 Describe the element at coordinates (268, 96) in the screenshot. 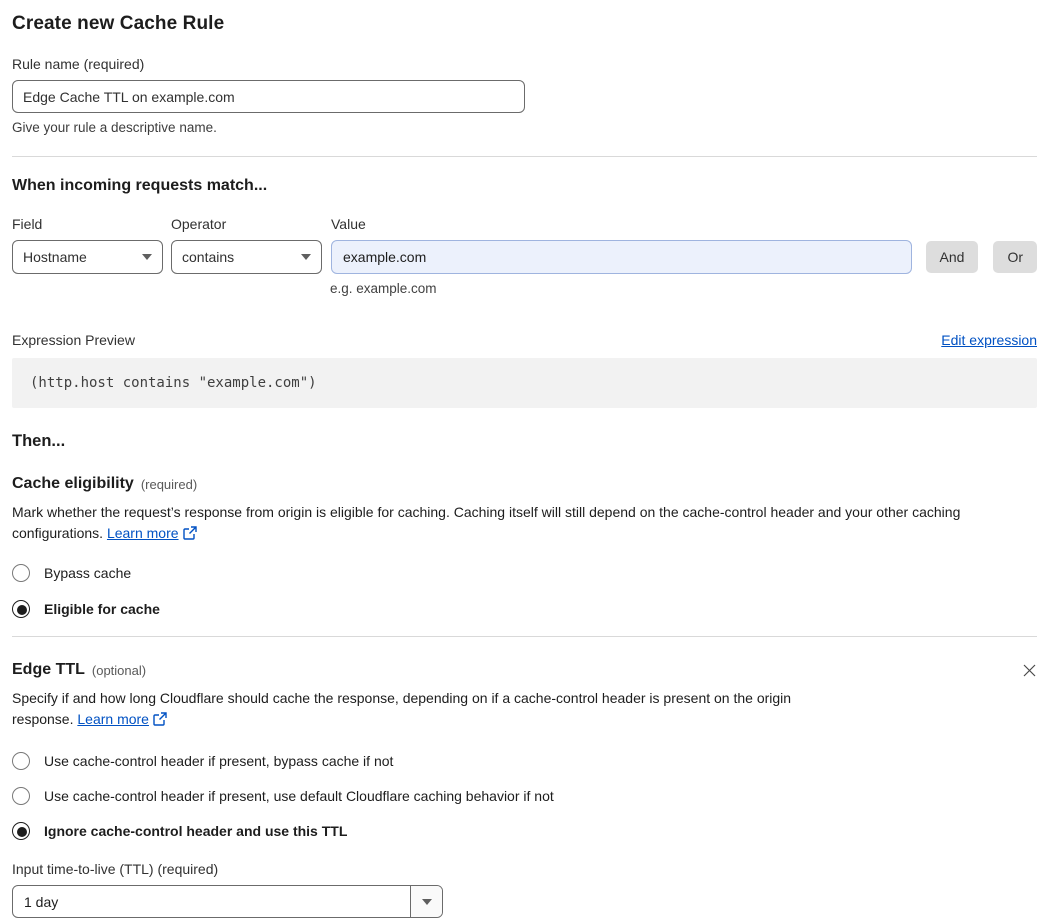

I see `rule-name-input` at that location.